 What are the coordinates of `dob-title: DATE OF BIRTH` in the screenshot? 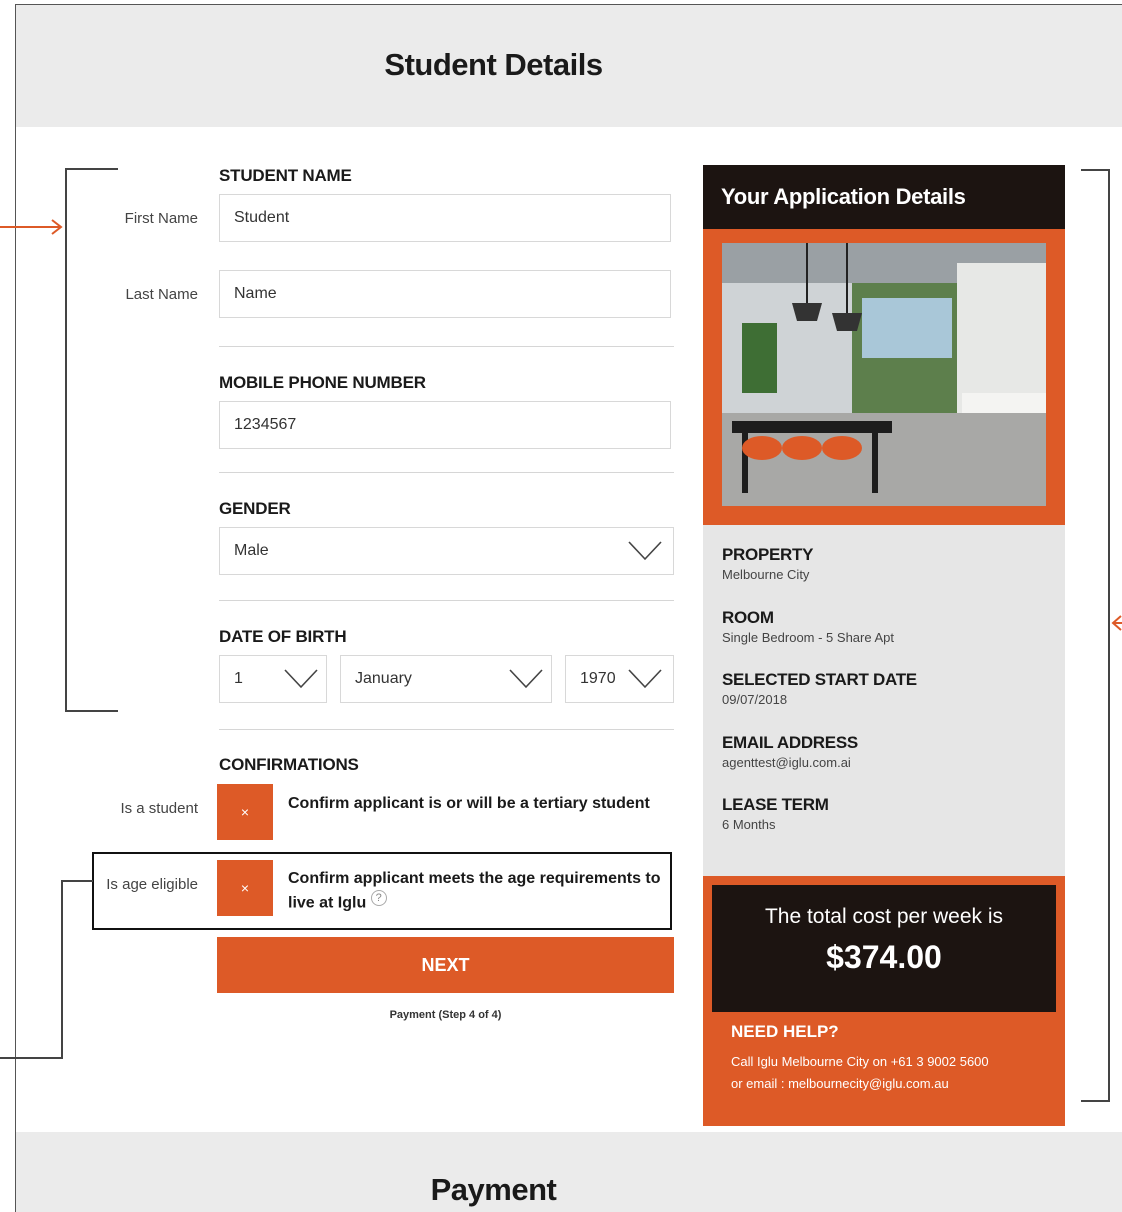 It's located at (283, 636).